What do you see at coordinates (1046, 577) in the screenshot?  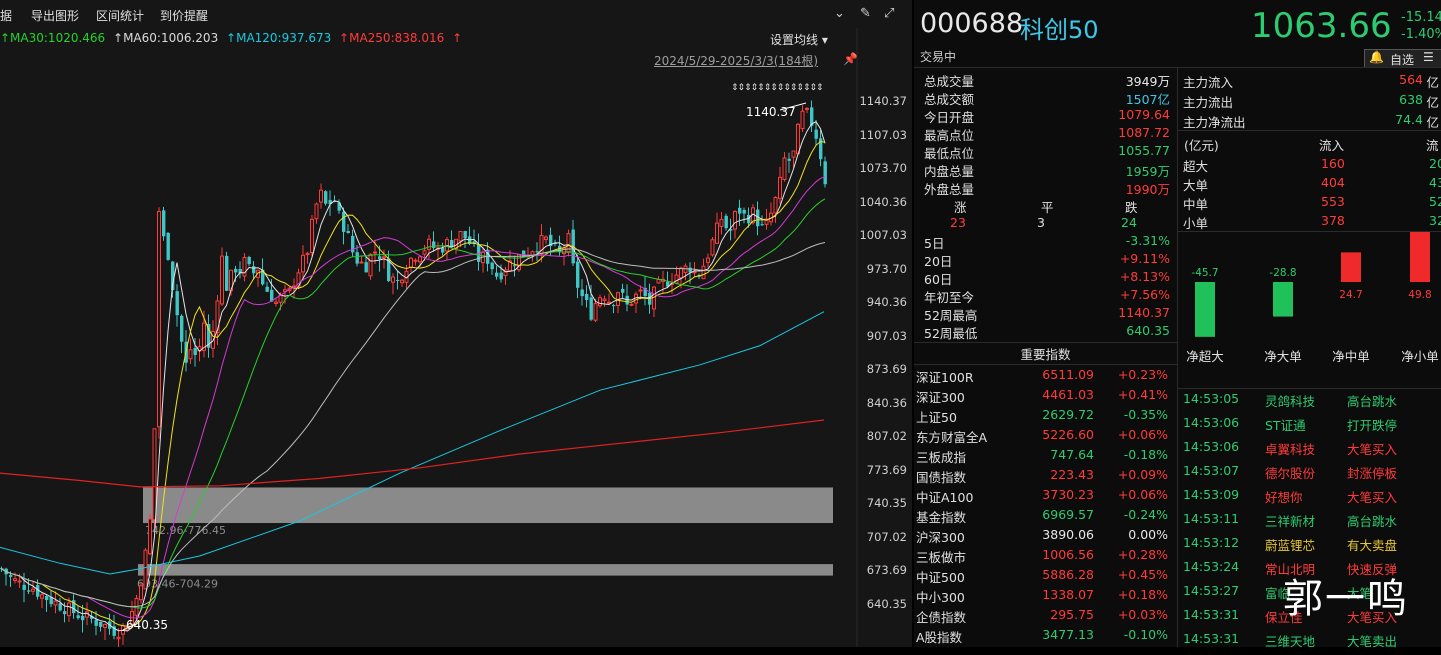 I see `index-row: 中证500 5886.28 +0.45%` at bounding box center [1046, 577].